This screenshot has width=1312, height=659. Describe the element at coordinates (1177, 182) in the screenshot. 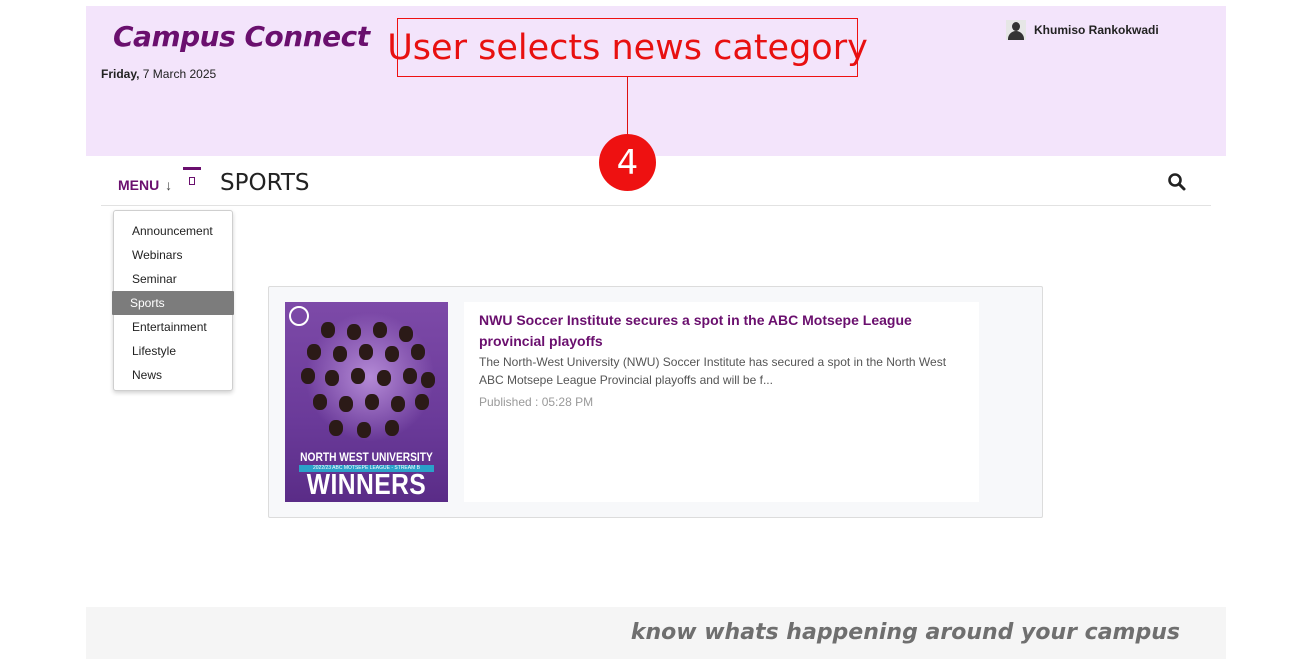

I see `search-icon` at that location.